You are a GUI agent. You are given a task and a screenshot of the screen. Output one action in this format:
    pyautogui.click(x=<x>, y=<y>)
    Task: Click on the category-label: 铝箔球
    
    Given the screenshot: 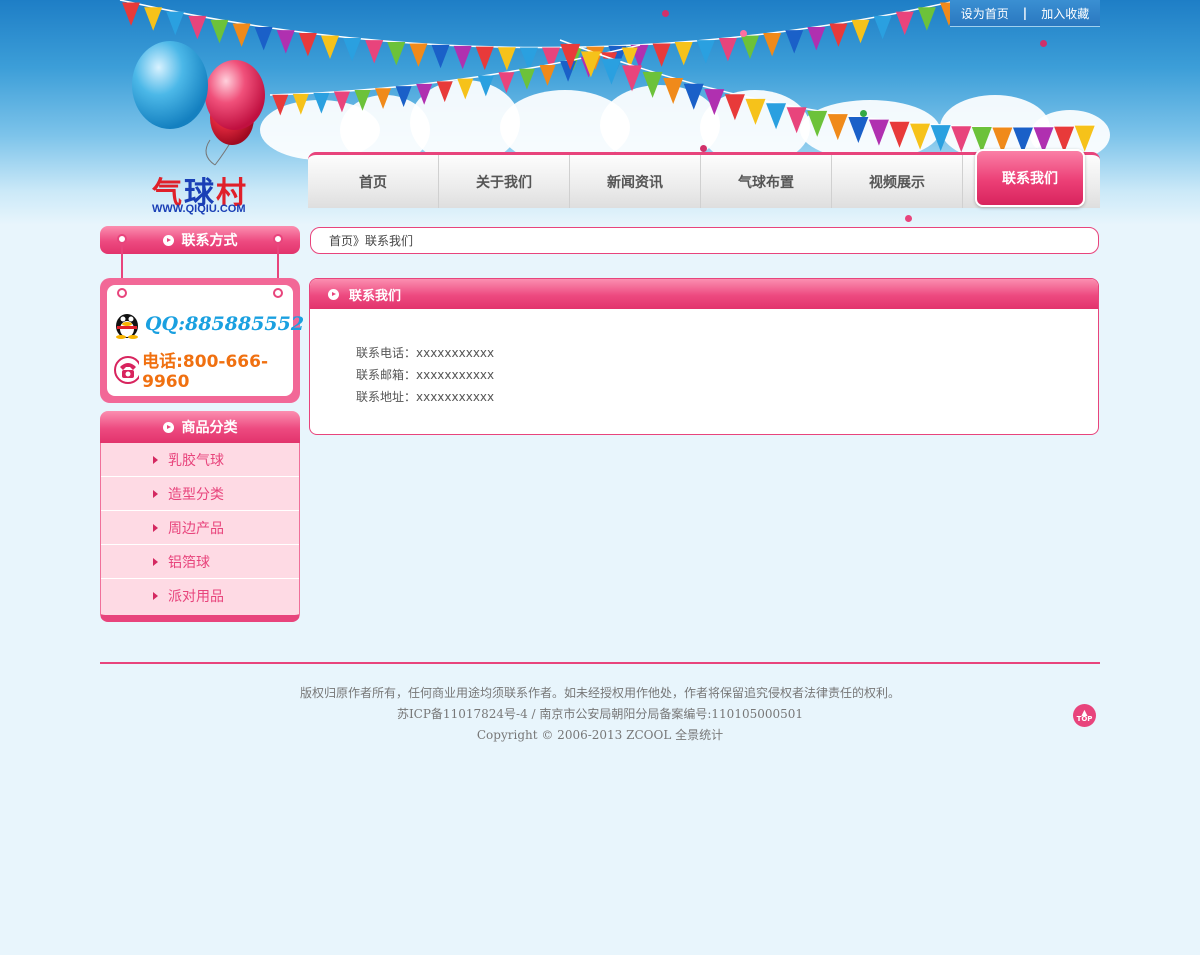 What is the action you would take?
    pyautogui.click(x=189, y=562)
    